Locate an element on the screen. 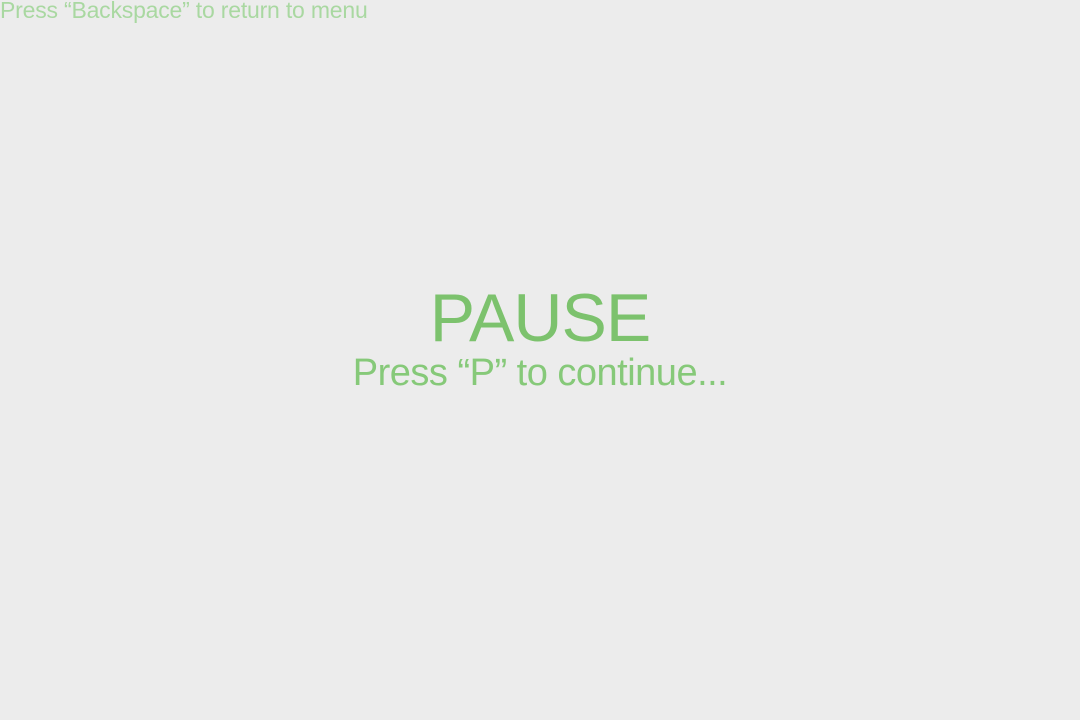  pause-title: PAUSE is located at coordinates (540, 318).